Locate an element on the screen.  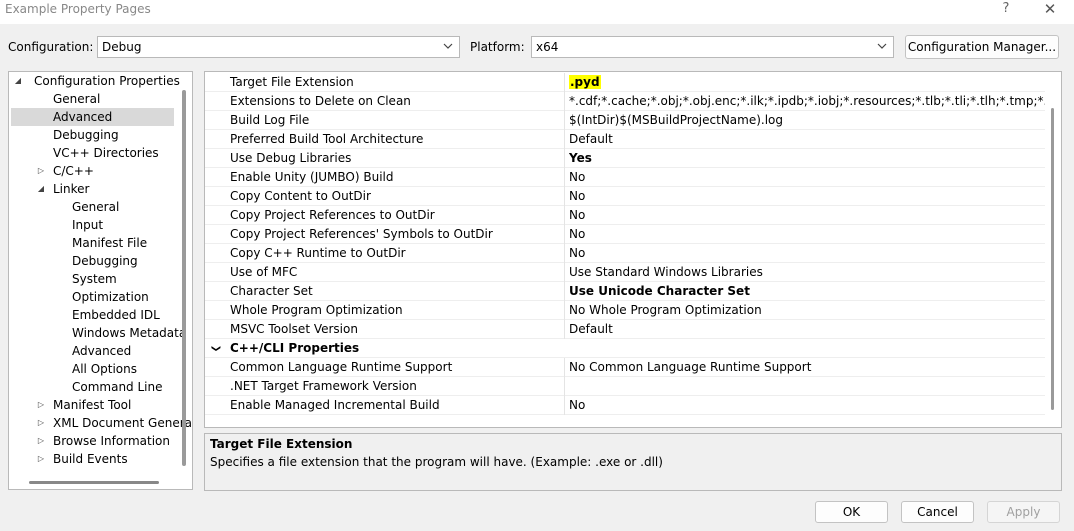
platform-value: x64 is located at coordinates (547, 47).